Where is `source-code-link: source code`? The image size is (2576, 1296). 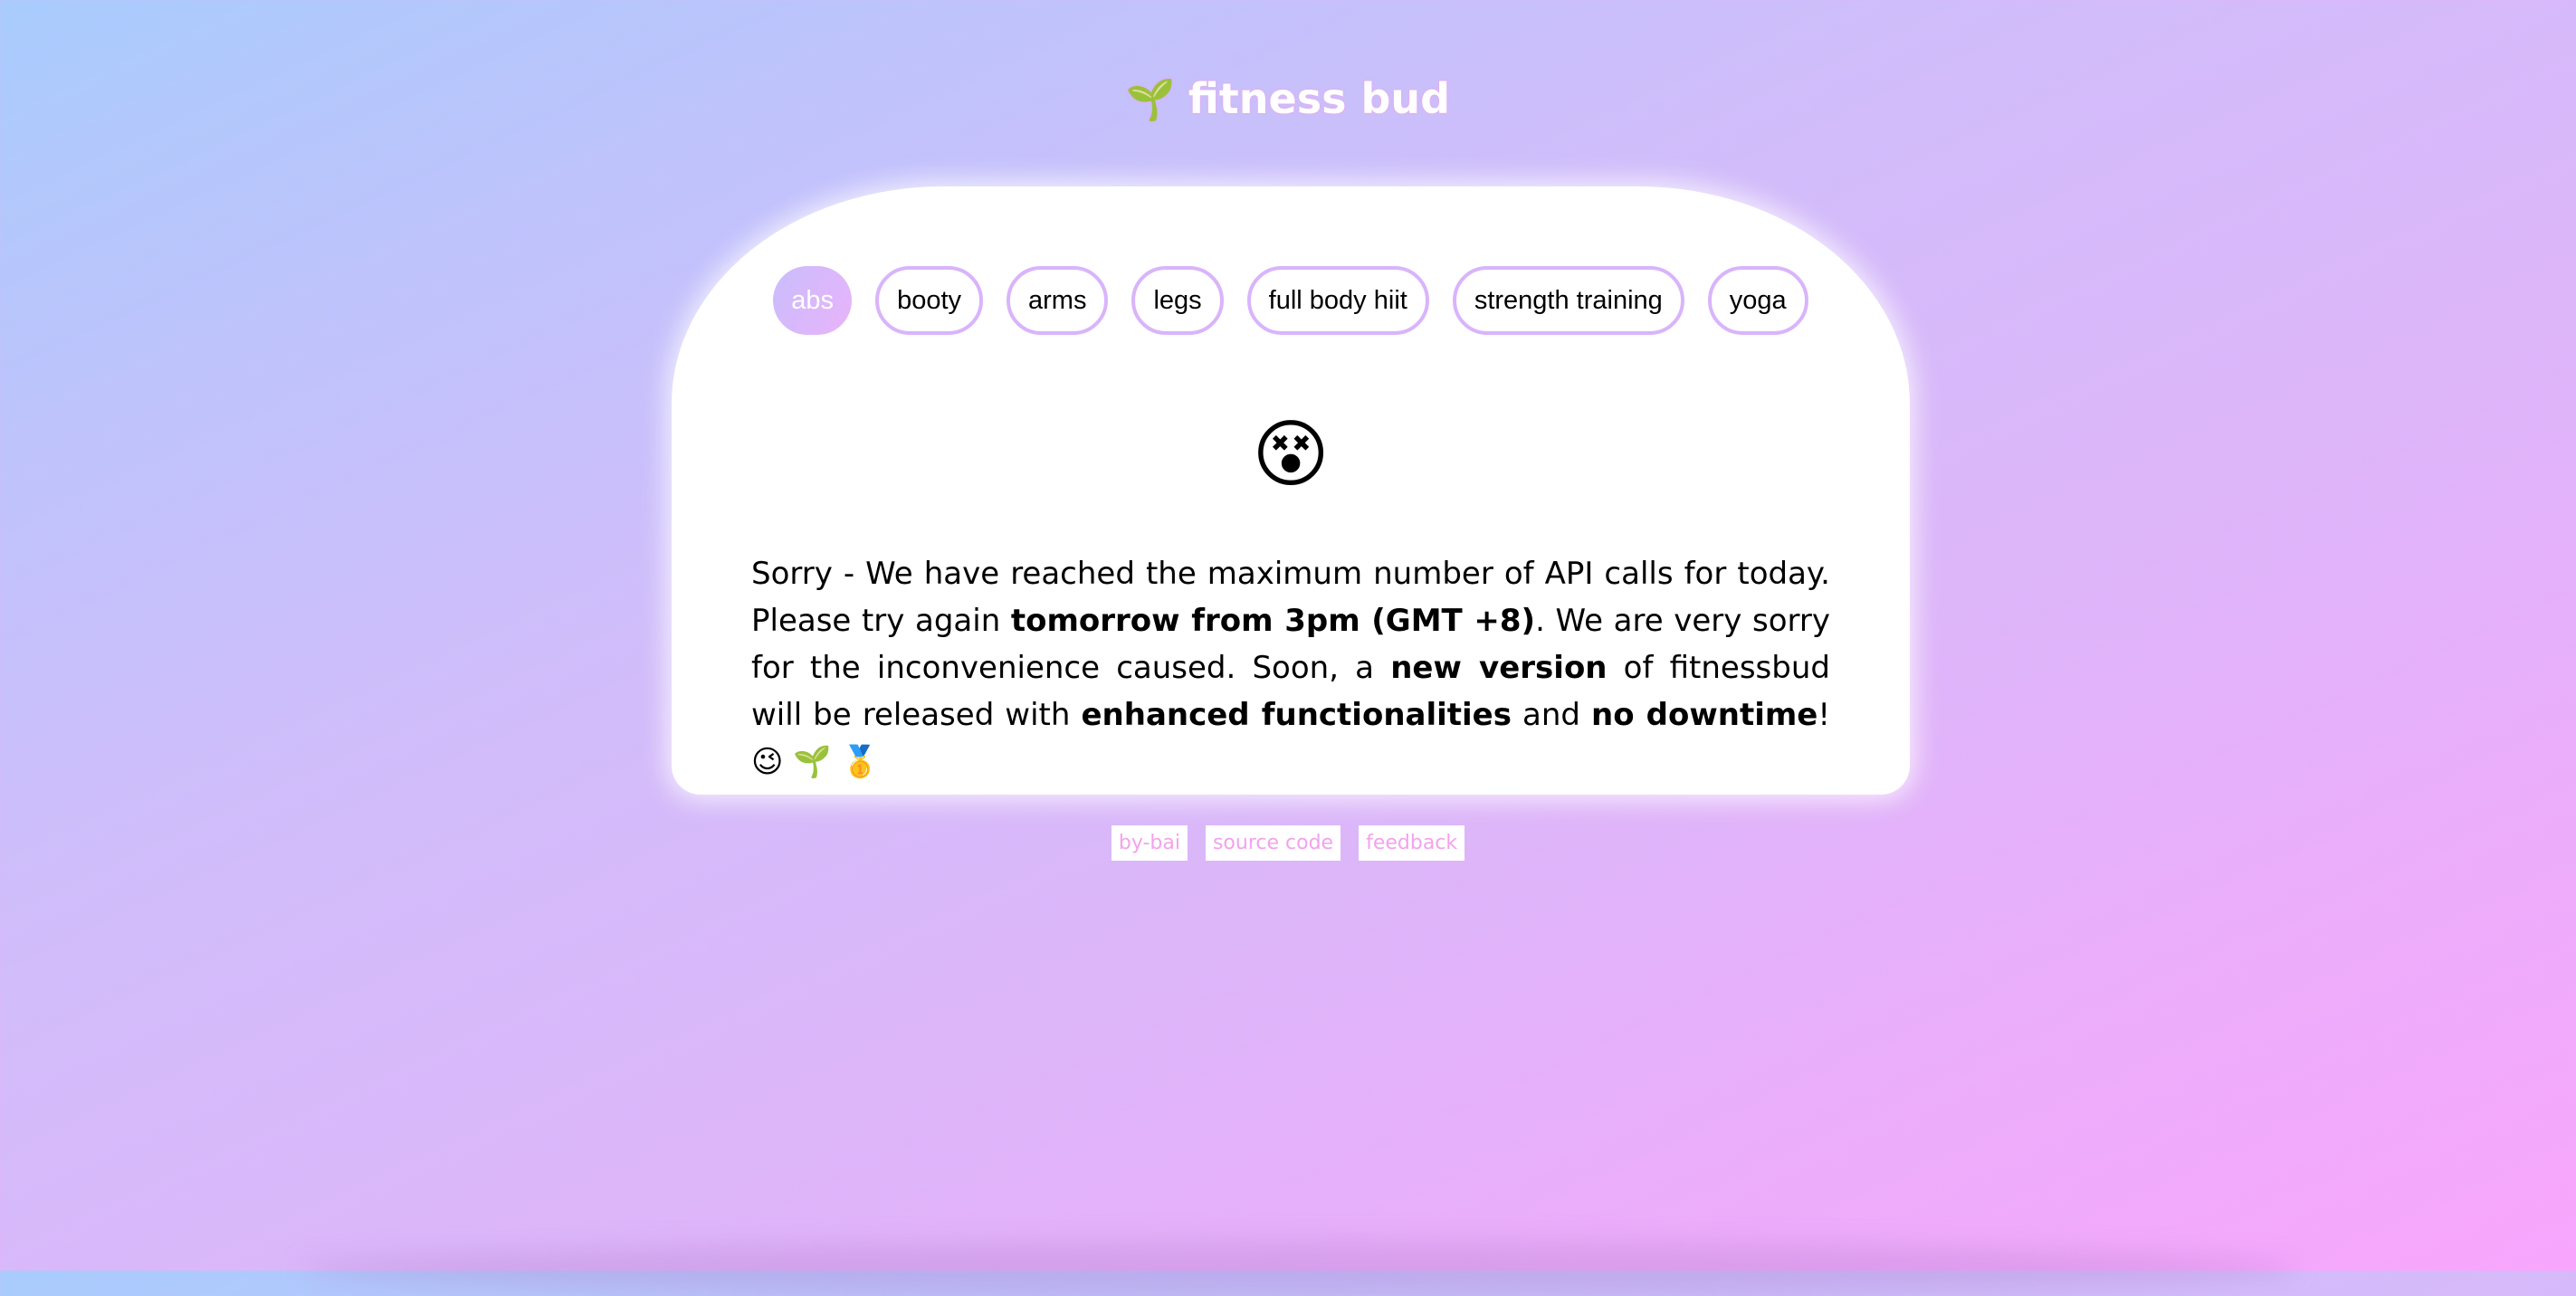 source-code-link: source code is located at coordinates (1273, 843).